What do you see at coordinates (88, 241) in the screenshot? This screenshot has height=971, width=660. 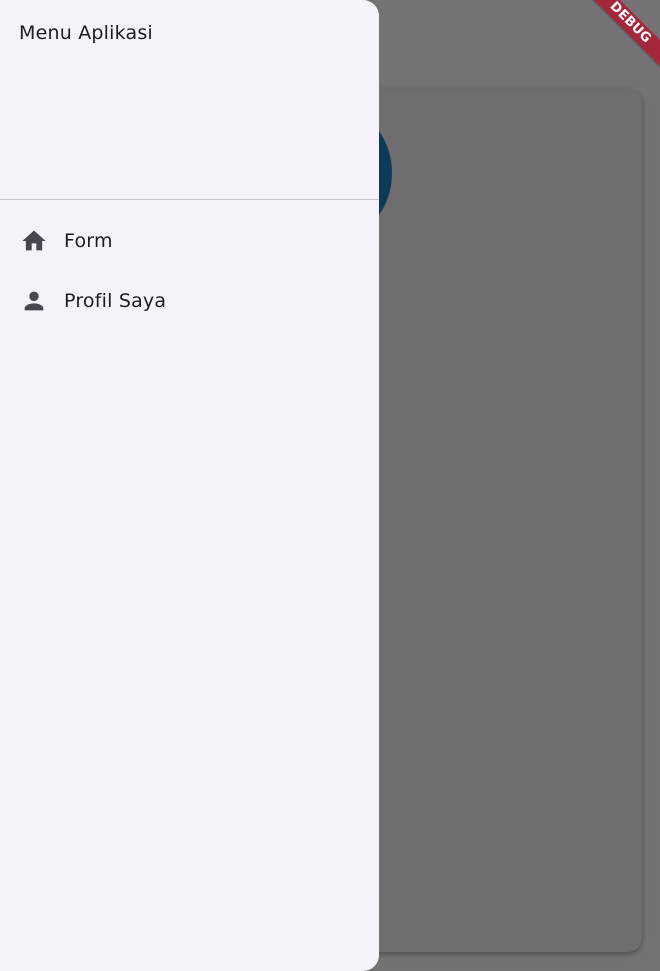 I see `drawer-item-label: Form` at bounding box center [88, 241].